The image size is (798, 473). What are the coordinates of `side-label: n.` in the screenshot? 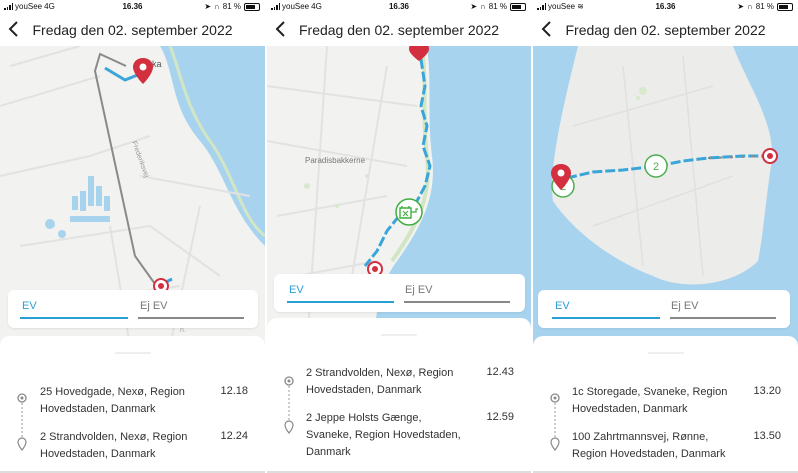 It's located at (183, 330).